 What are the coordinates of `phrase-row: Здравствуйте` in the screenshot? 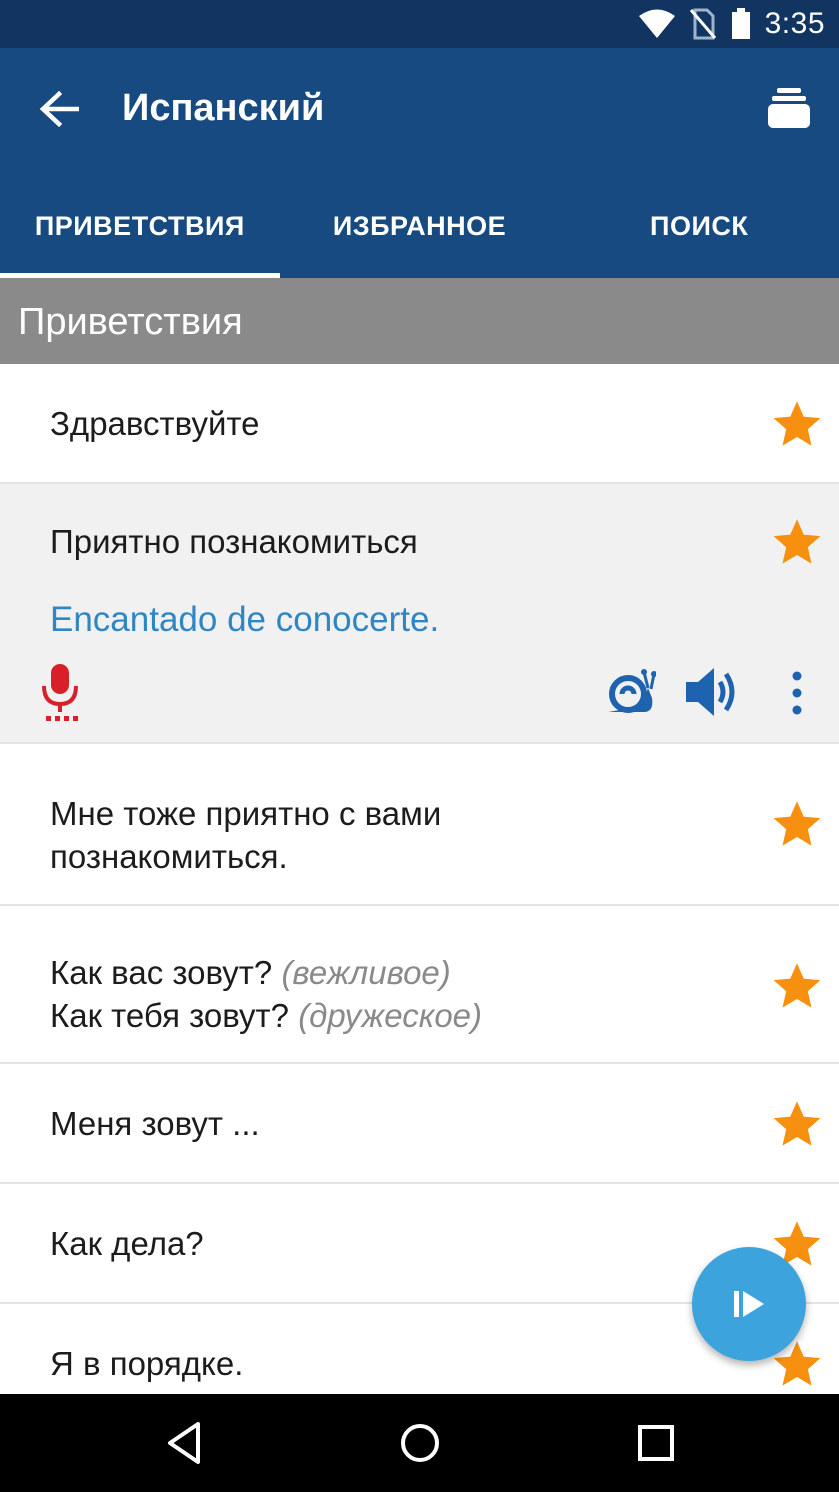 It's located at (419, 424).